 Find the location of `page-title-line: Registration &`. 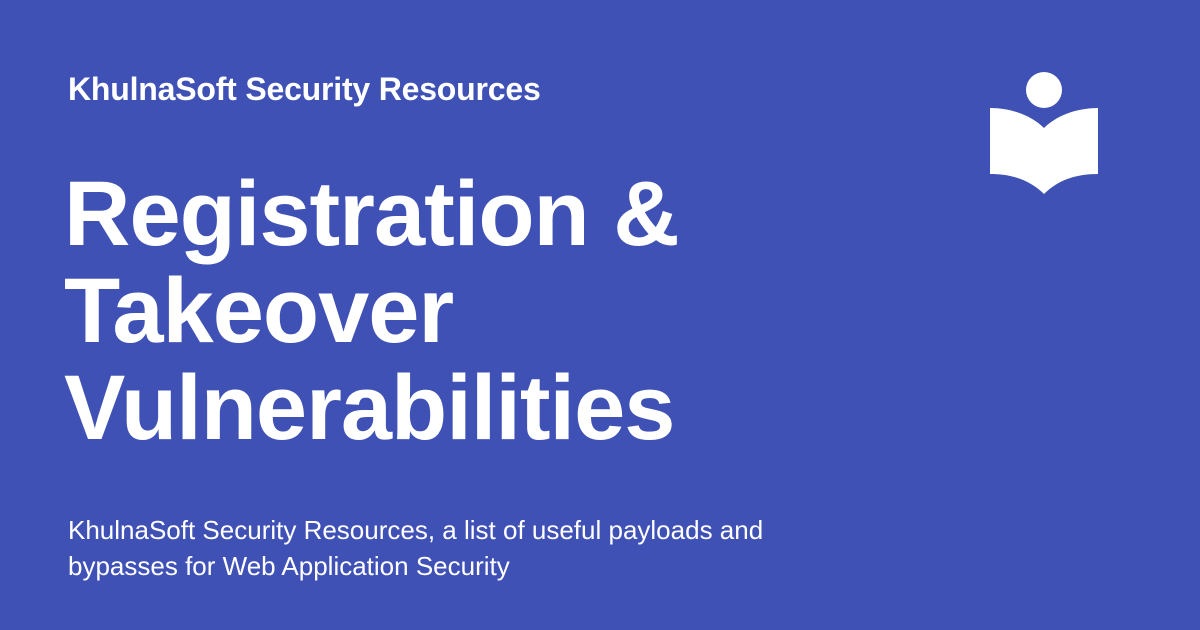

page-title-line: Registration & is located at coordinates (372, 214).